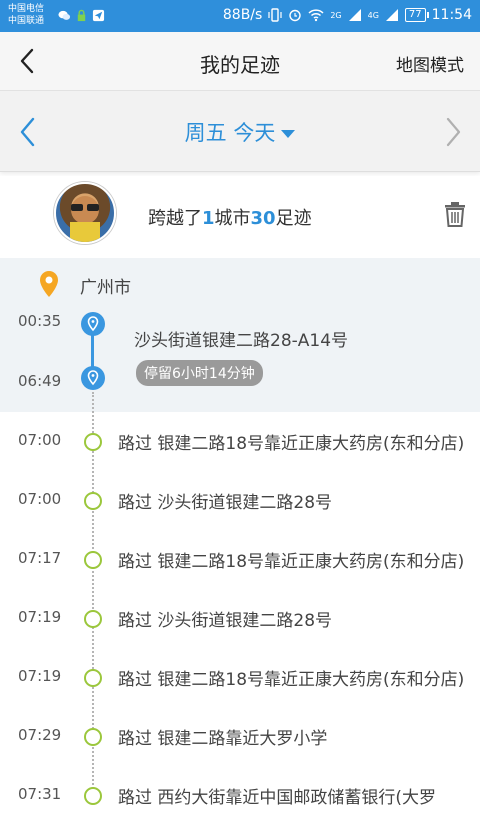  I want to click on next-day-icon, so click(453, 132).